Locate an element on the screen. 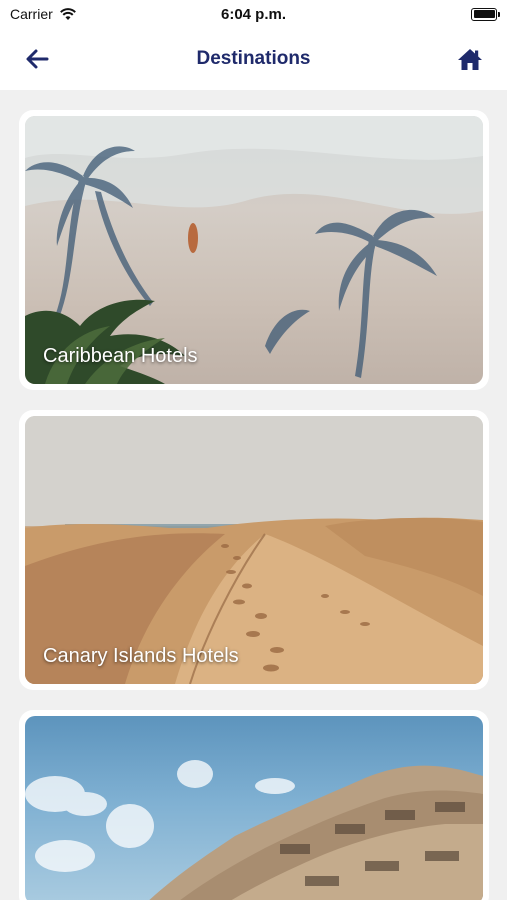 Image resolution: width=507 pixels, height=900 pixels. status-bar: Carrier 6:04 p.m. is located at coordinates (253, 14).